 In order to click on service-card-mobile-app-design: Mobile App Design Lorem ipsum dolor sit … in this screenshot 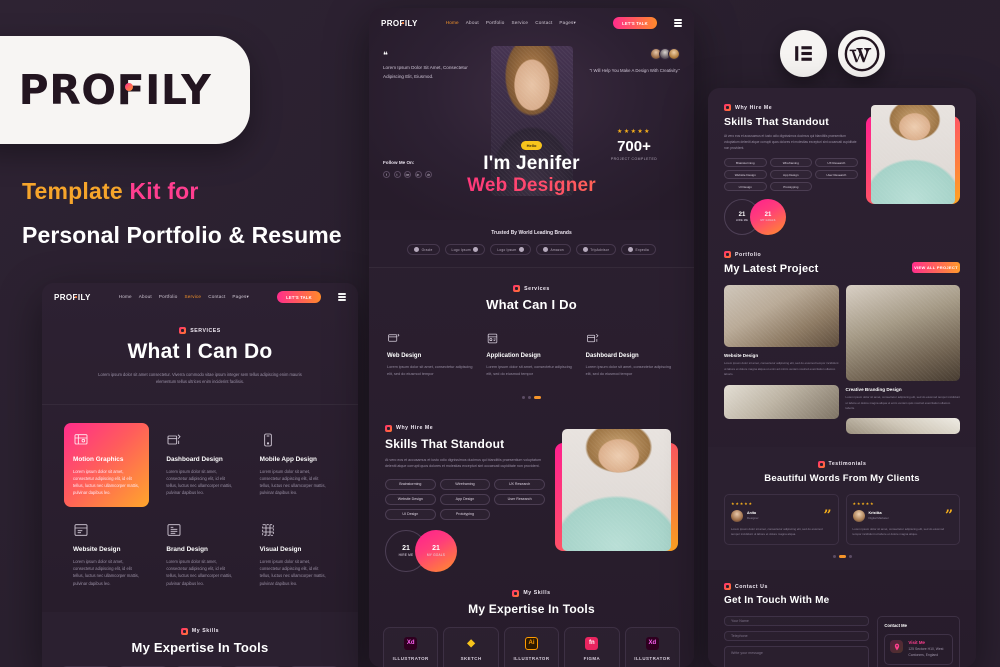, I will do `click(293, 465)`.